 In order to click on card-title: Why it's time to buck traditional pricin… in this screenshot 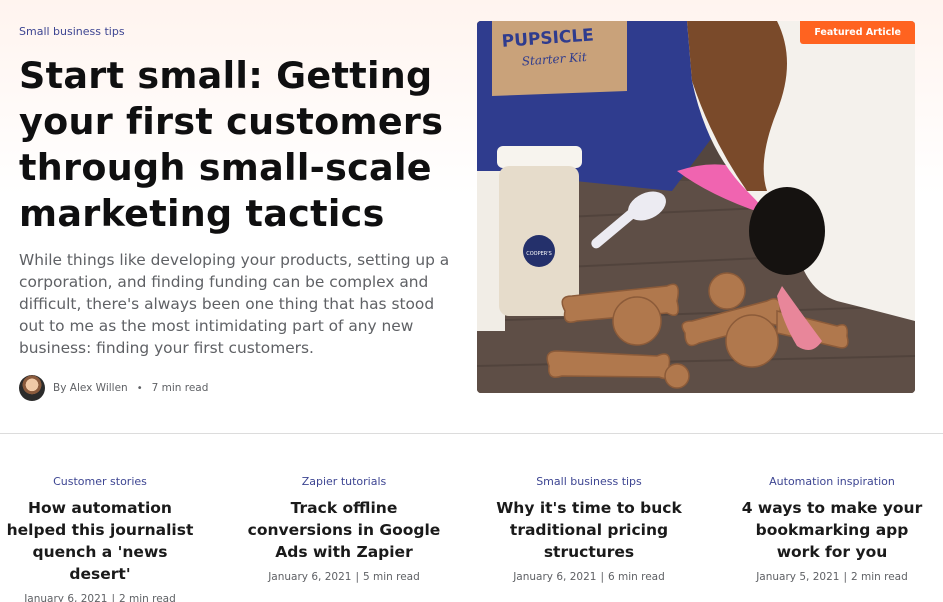, I will do `click(589, 530)`.